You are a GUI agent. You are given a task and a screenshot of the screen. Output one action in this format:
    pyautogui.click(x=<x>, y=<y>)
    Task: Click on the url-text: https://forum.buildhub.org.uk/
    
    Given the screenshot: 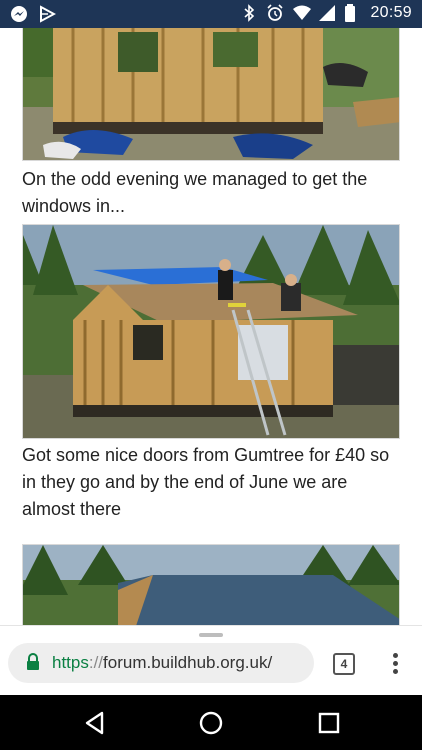 What is the action you would take?
    pyautogui.click(x=162, y=663)
    